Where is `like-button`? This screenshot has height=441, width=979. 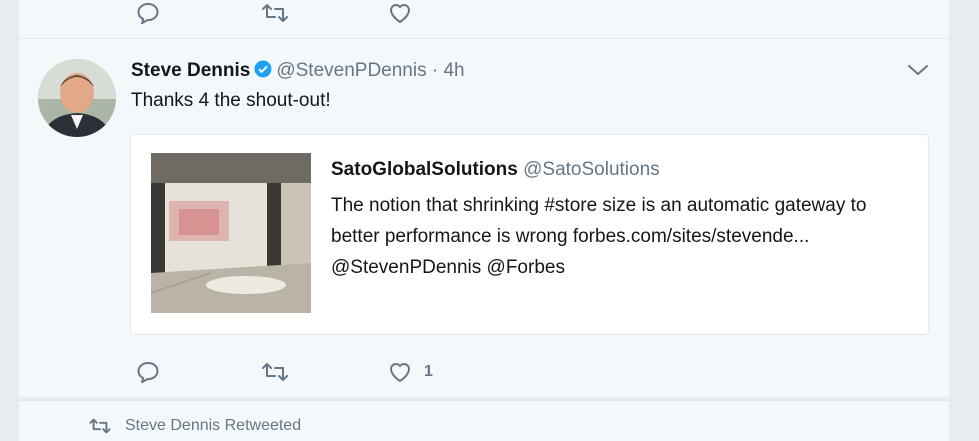 like-button is located at coordinates (400, 13).